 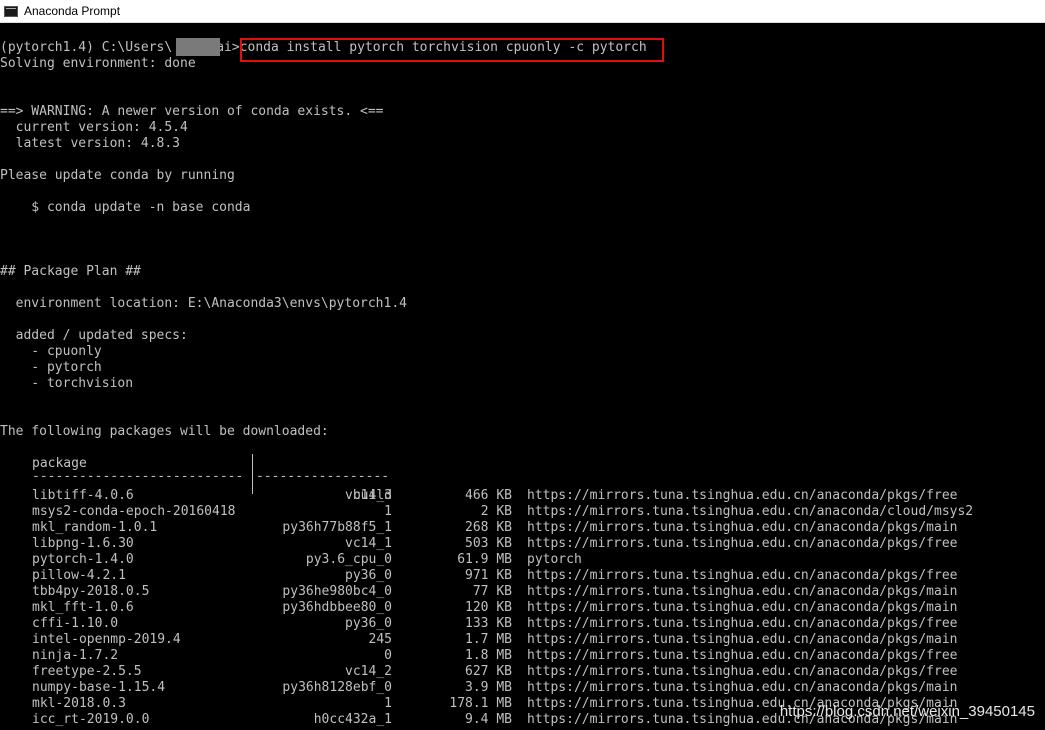 What do you see at coordinates (492, 591) in the screenshot?
I see `package-size: 77 KB` at bounding box center [492, 591].